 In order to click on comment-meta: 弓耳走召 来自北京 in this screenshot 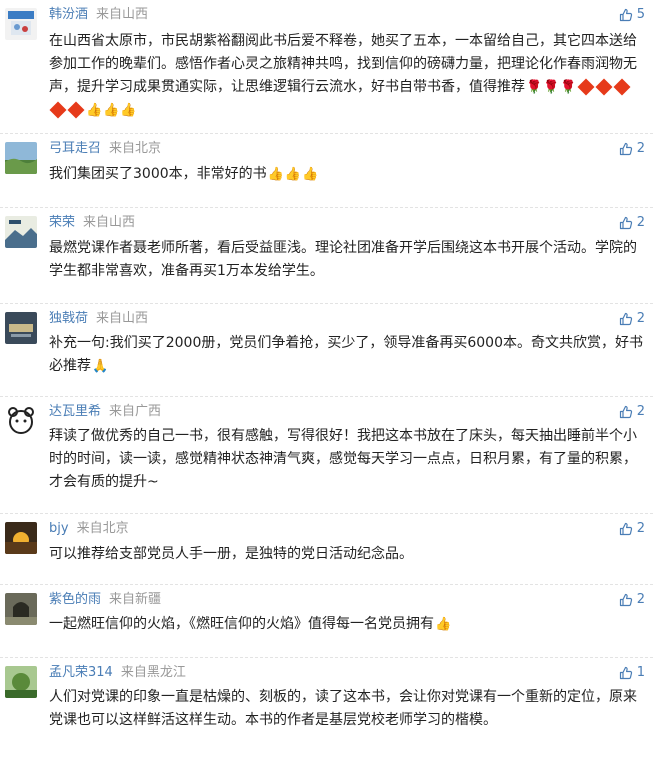, I will do `click(105, 149)`.